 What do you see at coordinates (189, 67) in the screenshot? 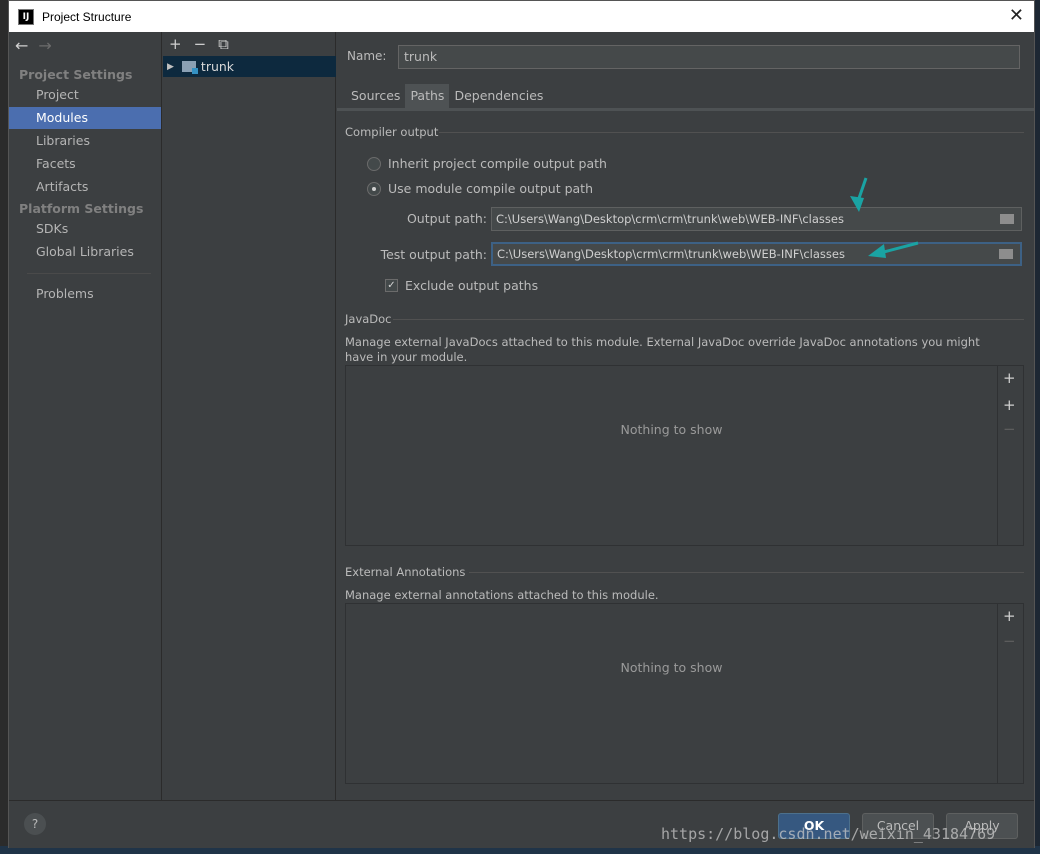
I see `module-folder-icon` at bounding box center [189, 67].